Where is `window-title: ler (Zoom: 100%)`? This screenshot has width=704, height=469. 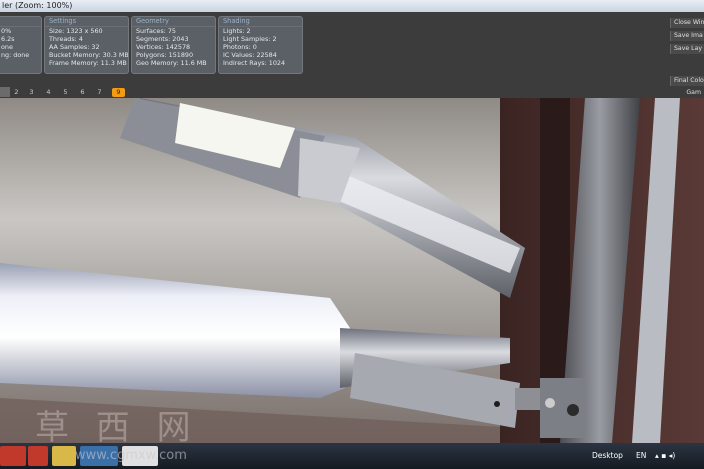 window-title: ler (Zoom: 100%) is located at coordinates (37, 5).